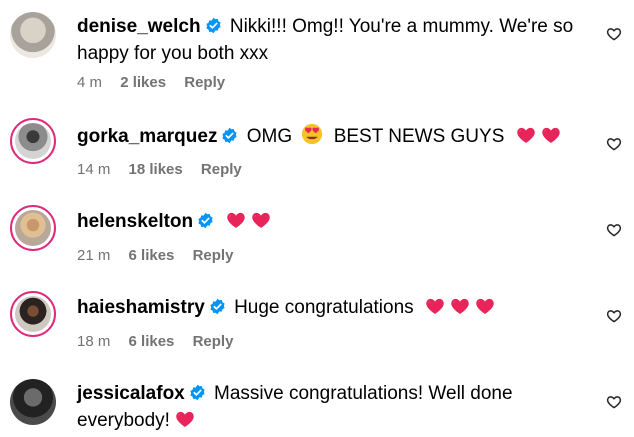  Describe the element at coordinates (94, 169) in the screenshot. I see `comment-time: 14 m` at that location.